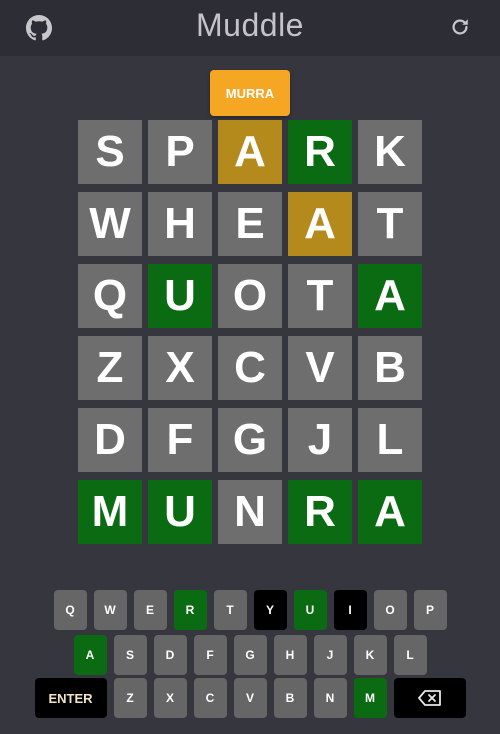 The height and width of the screenshot is (734, 500). Describe the element at coordinates (460, 27) in the screenshot. I see `refresh-icon` at that location.